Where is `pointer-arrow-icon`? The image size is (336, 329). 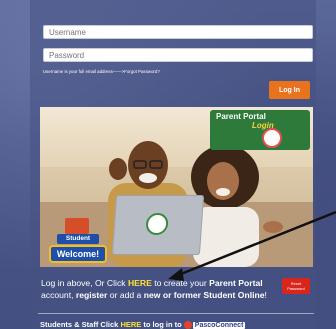 pointer-arrow-icon is located at coordinates (252, 245).